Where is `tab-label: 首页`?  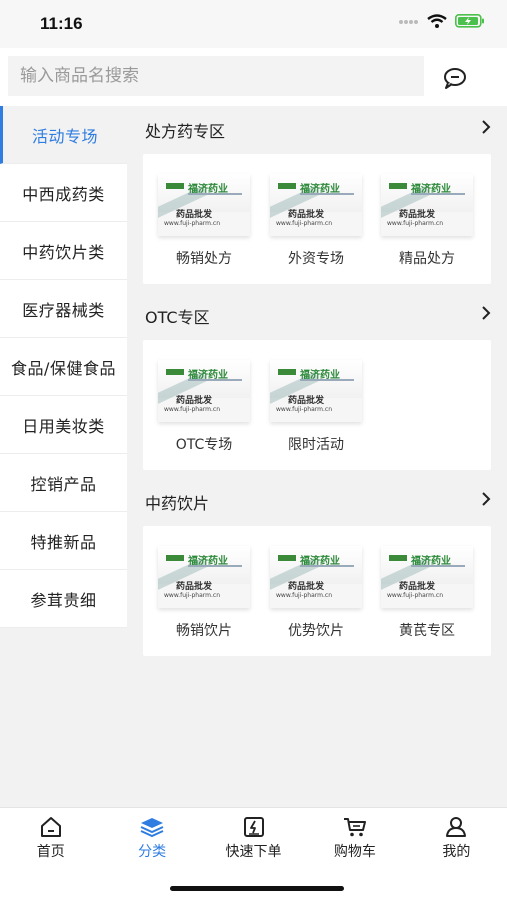
tab-label: 首页 is located at coordinates (50, 852).